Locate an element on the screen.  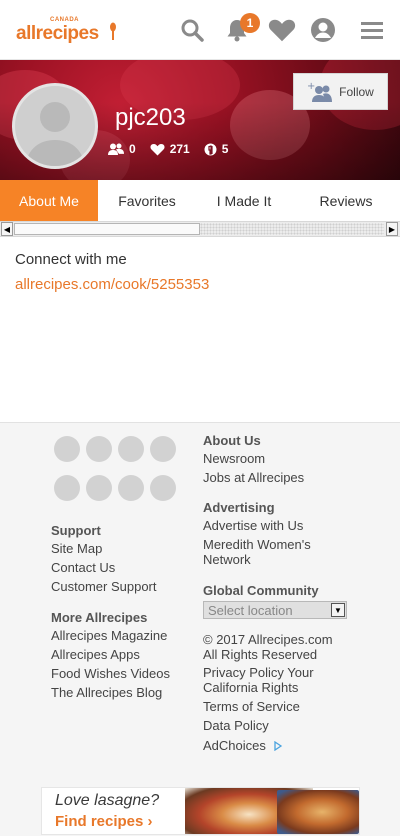
notification-badge: 1 is located at coordinates (250, 23).